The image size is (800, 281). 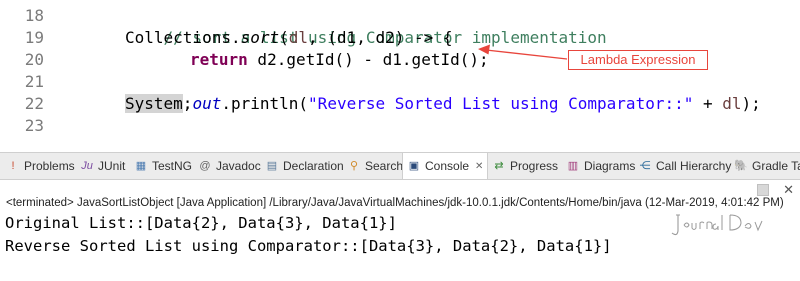 What do you see at coordinates (638, 60) in the screenshot?
I see `lambda-annotation-label: Lambda Expression` at bounding box center [638, 60].